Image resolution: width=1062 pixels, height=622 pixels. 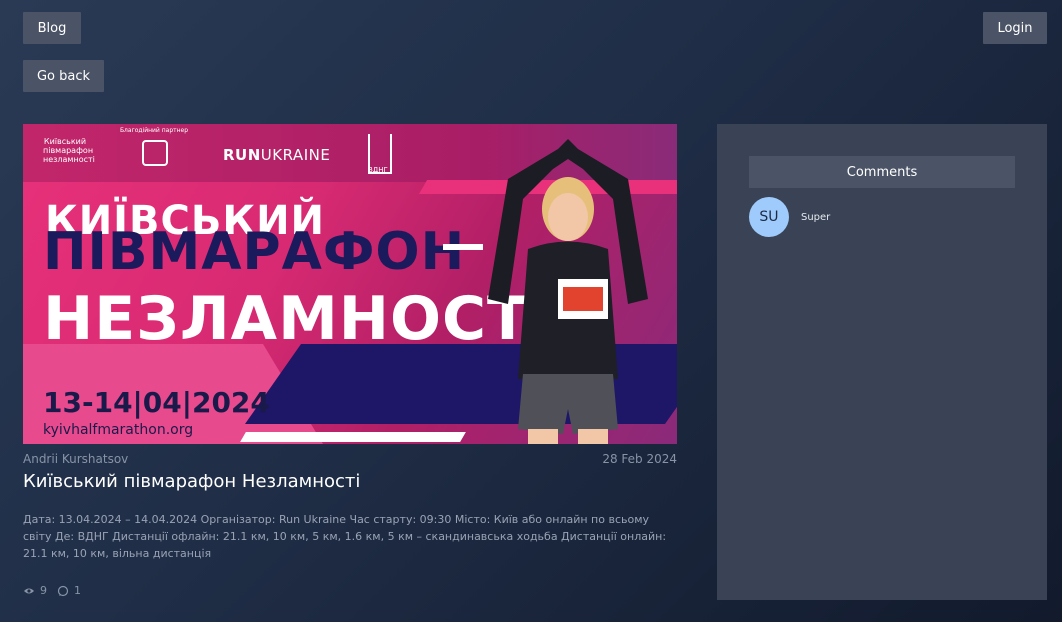 I want to click on halfmarathon-logo: Київський півмарафон незламності, so click(x=69, y=150).